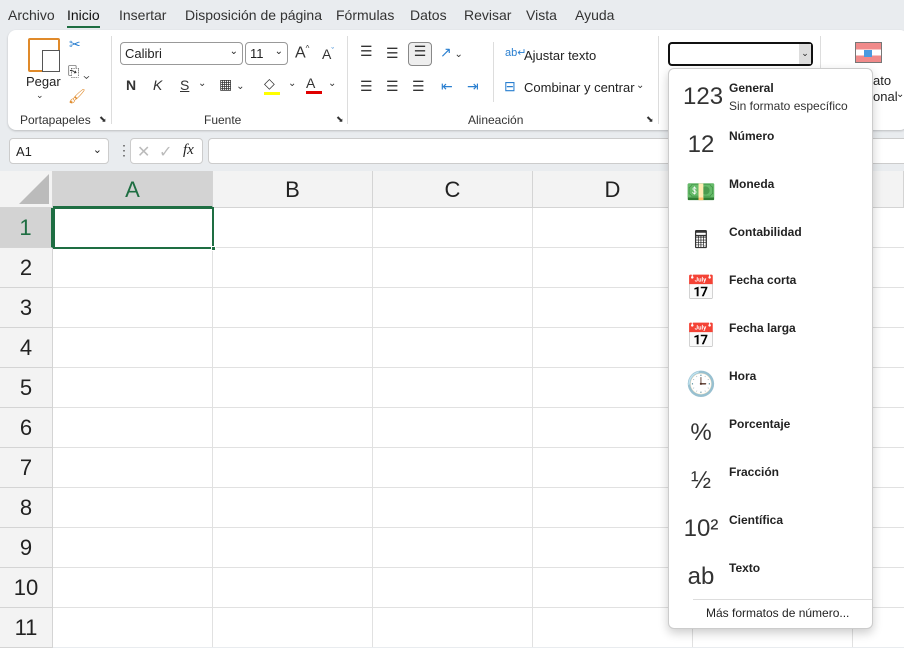 This screenshot has height=648, width=904. What do you see at coordinates (751, 88) in the screenshot?
I see `format-option-label: General` at bounding box center [751, 88].